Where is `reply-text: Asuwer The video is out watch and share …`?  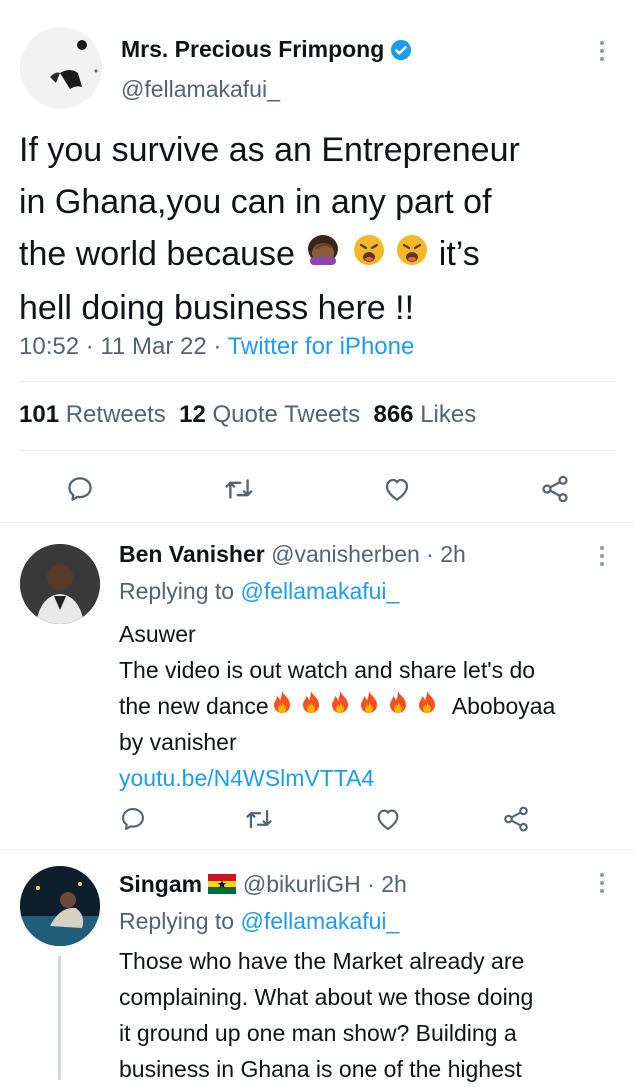 reply-text: Asuwer The video is out watch and share … is located at coordinates (369, 706).